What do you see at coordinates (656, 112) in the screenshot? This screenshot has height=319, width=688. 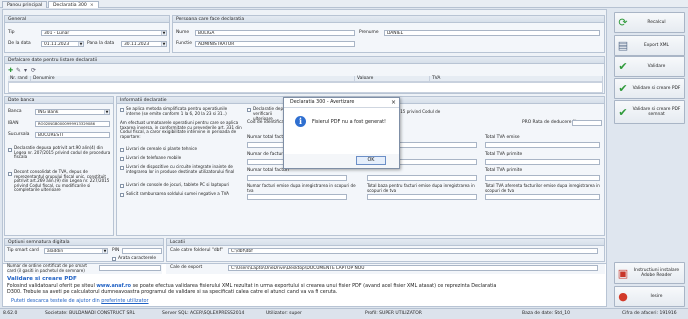 I see `button-label: Validare si creare PDF semnat` at bounding box center [656, 112].